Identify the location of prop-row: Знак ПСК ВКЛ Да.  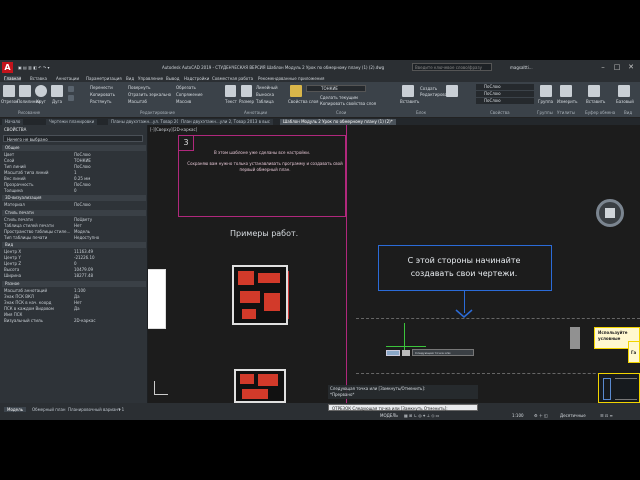
(74, 296).